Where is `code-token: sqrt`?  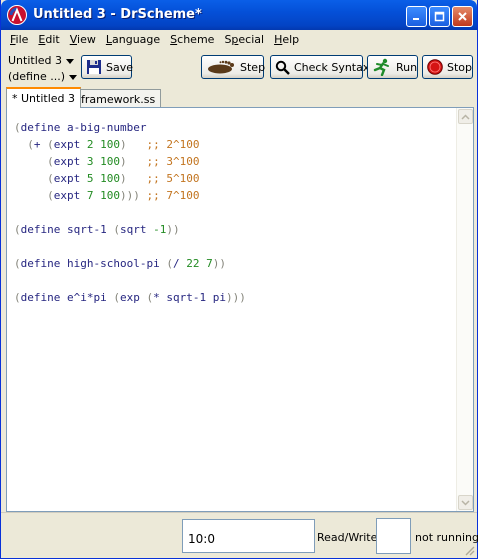
code-token: sqrt is located at coordinates (136, 229).